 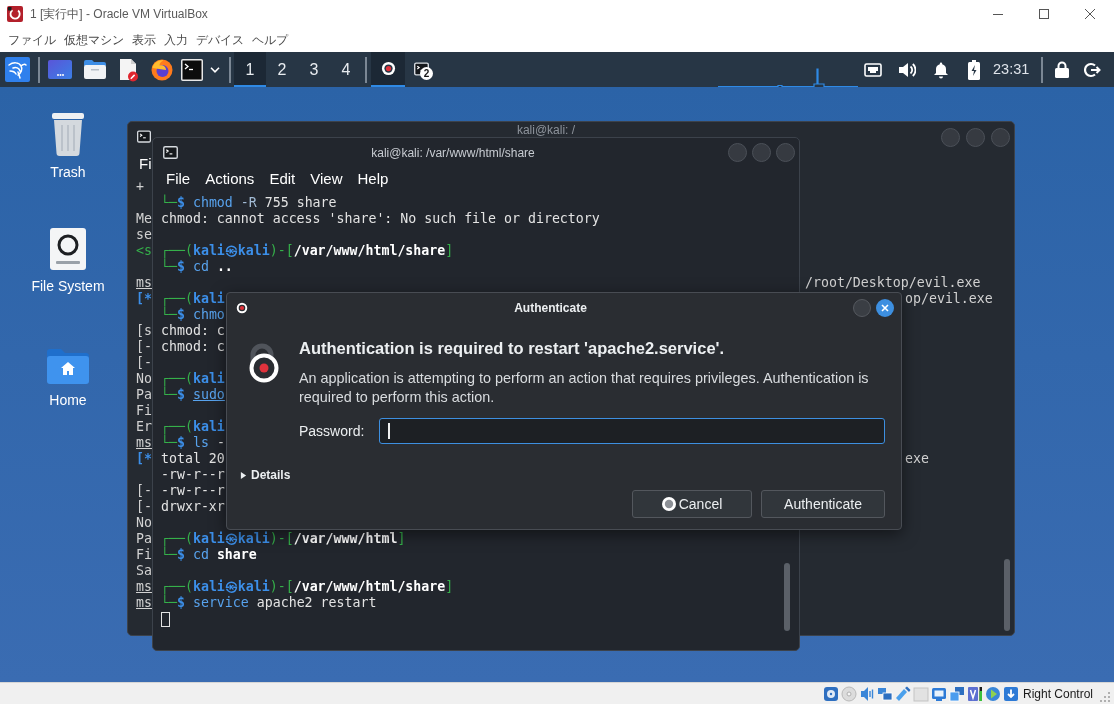 I want to click on terminal-text: <s, so click(x=144, y=250).